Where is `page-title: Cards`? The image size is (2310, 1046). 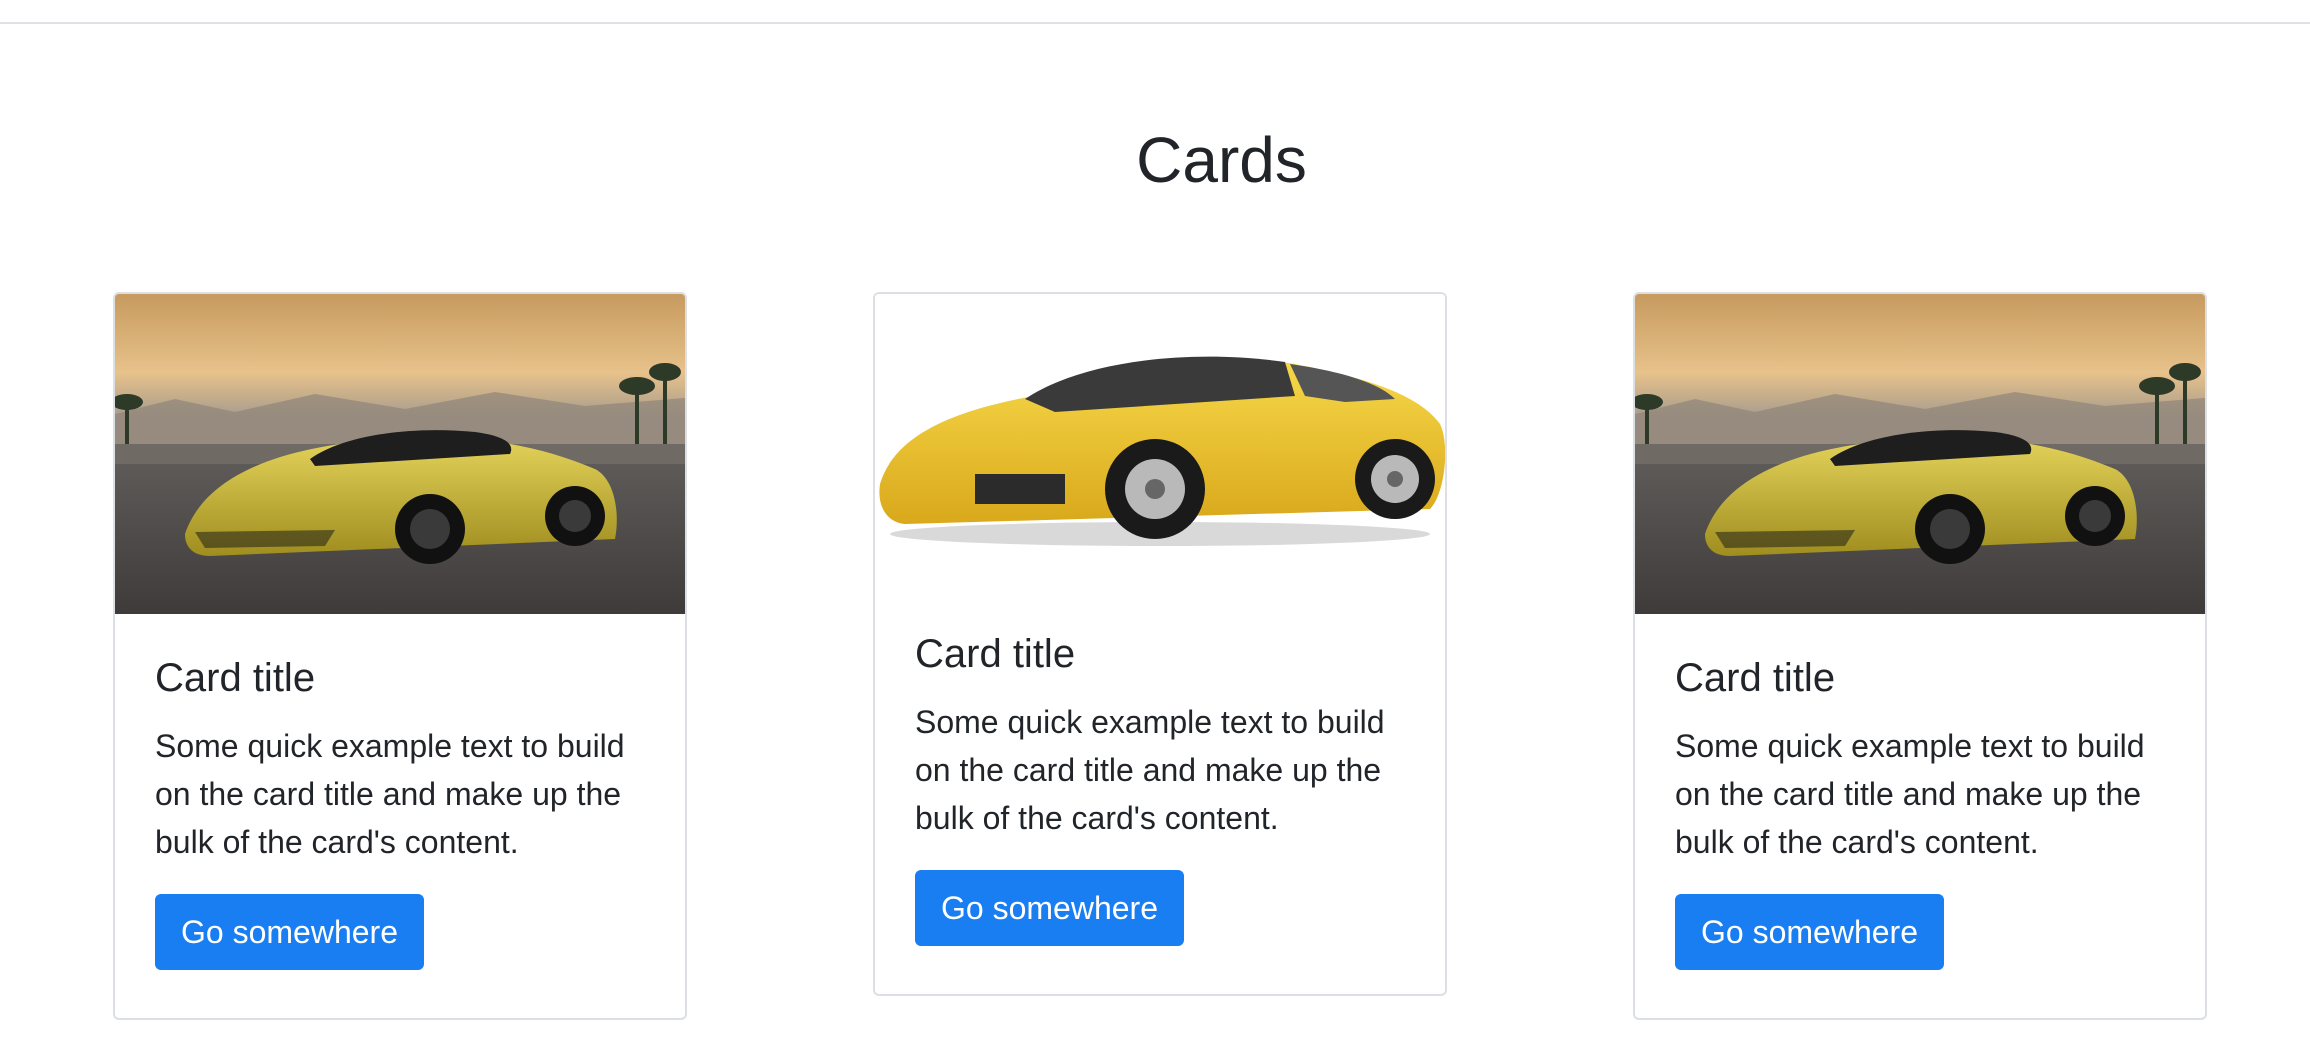
page-title: Cards is located at coordinates (1221, 160).